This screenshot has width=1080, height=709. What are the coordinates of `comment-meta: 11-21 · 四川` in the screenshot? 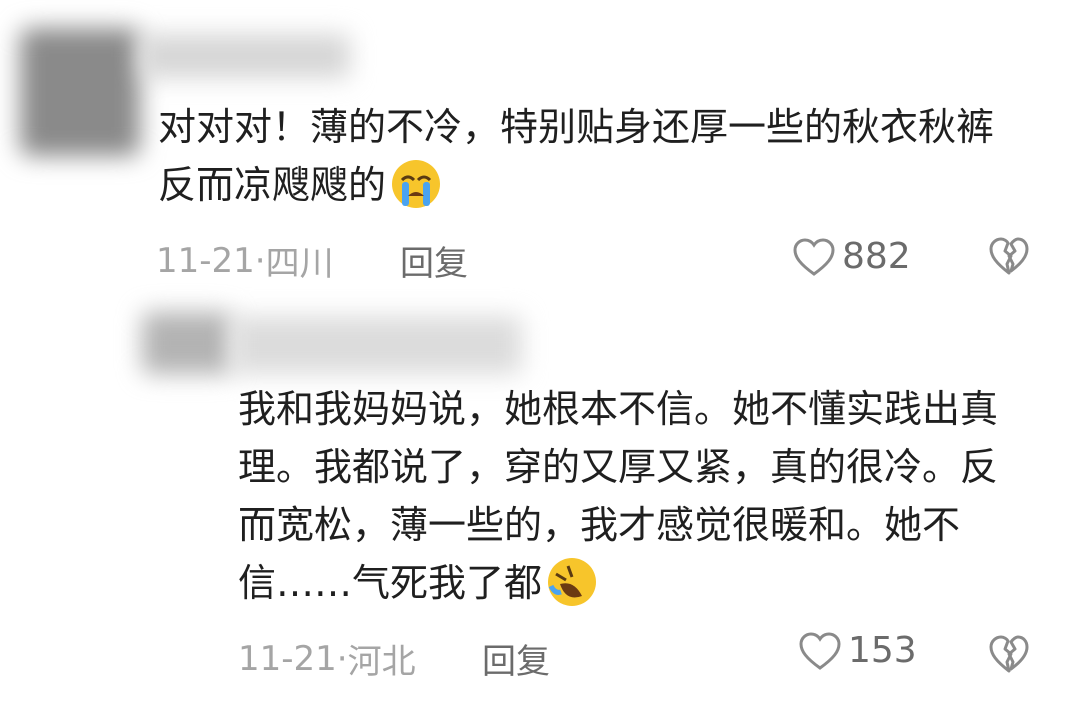 It's located at (245, 260).